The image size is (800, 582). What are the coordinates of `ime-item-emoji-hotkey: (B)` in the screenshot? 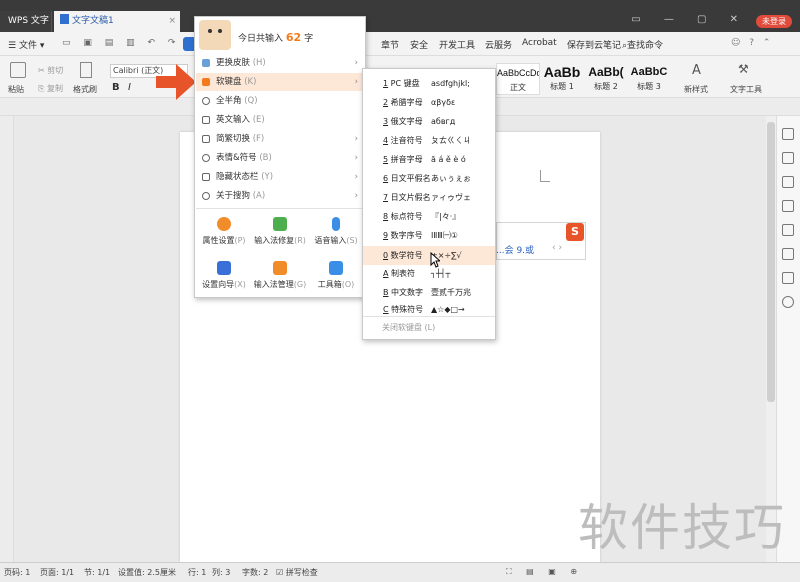 It's located at (265, 158).